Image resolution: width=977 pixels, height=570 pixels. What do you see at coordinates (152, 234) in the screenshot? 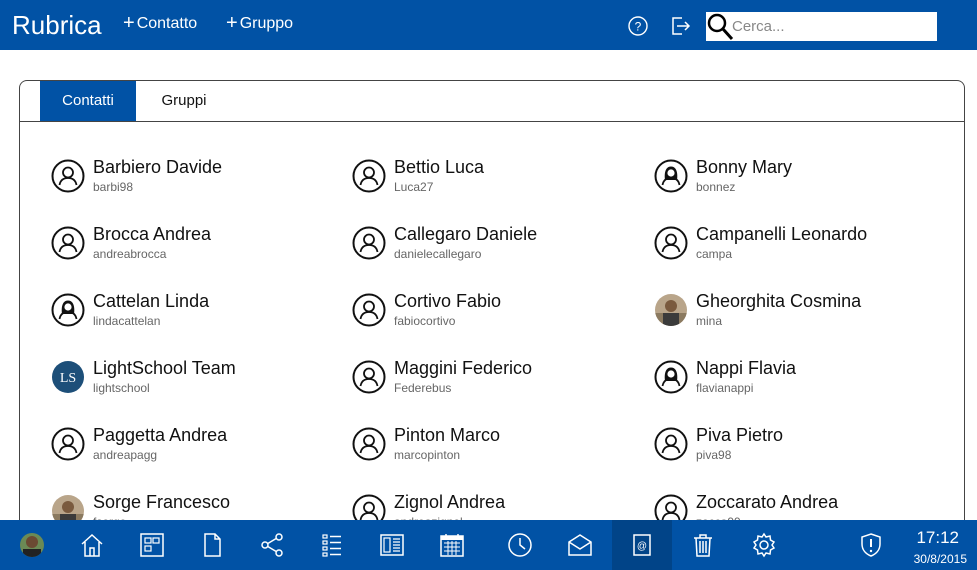
I see `contact-name: Brocca Andrea` at bounding box center [152, 234].